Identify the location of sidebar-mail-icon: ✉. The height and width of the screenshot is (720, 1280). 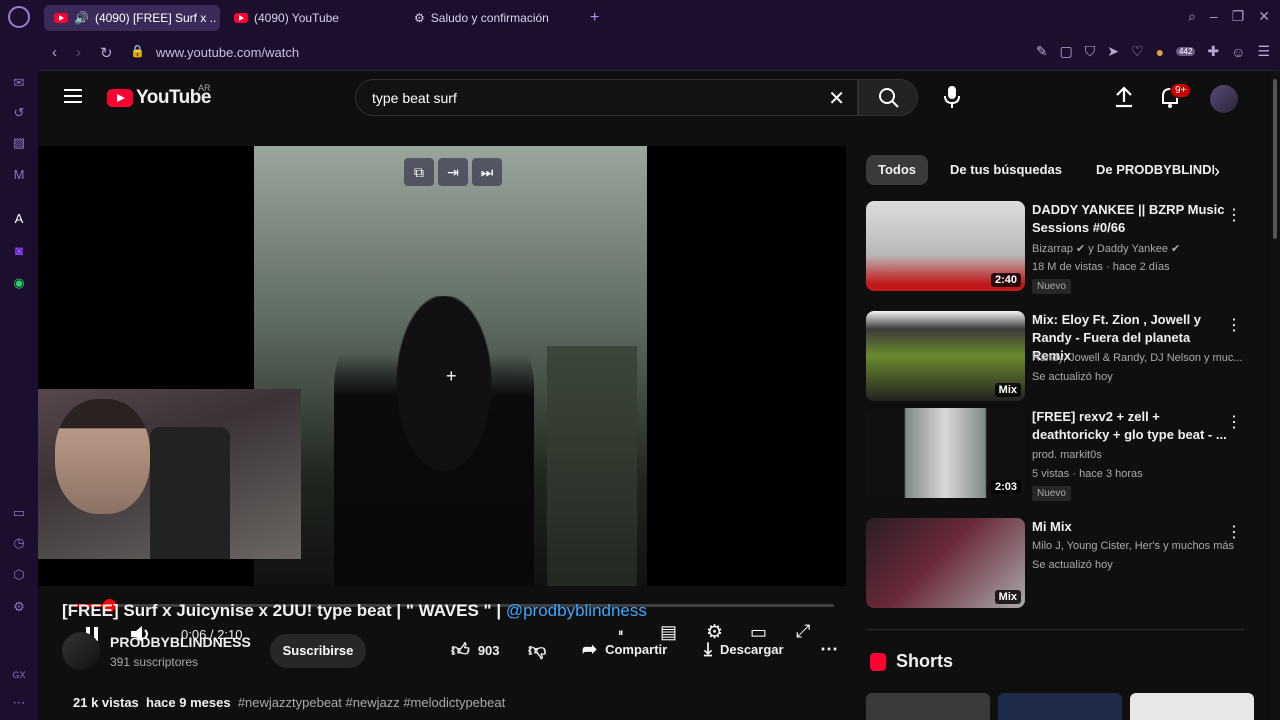
(19, 83).